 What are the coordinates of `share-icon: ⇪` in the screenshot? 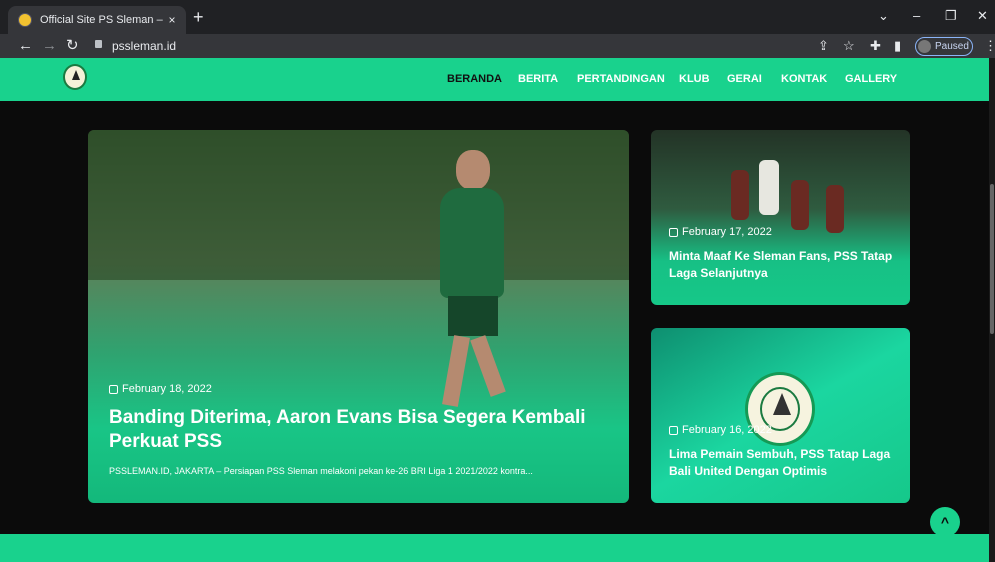 It's located at (823, 46).